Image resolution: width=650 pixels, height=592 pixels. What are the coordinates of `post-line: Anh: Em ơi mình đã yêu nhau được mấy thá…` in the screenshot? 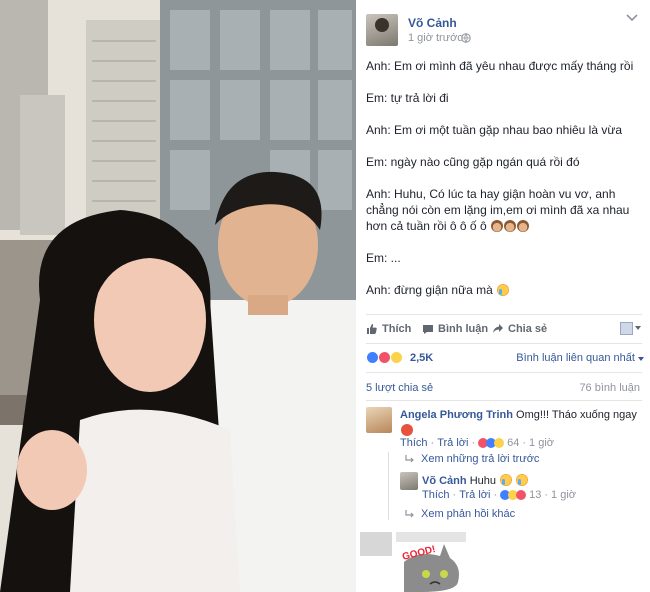 It's located at (500, 66).